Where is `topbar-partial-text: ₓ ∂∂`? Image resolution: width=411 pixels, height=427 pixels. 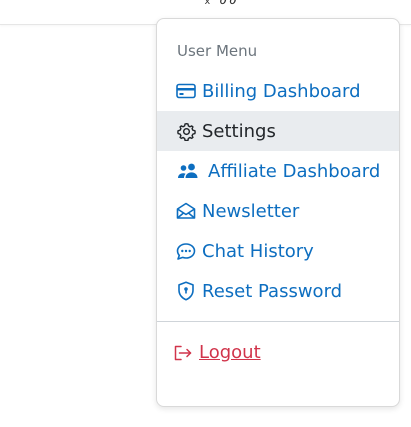 topbar-partial-text: ₓ ∂∂ is located at coordinates (221, 3).